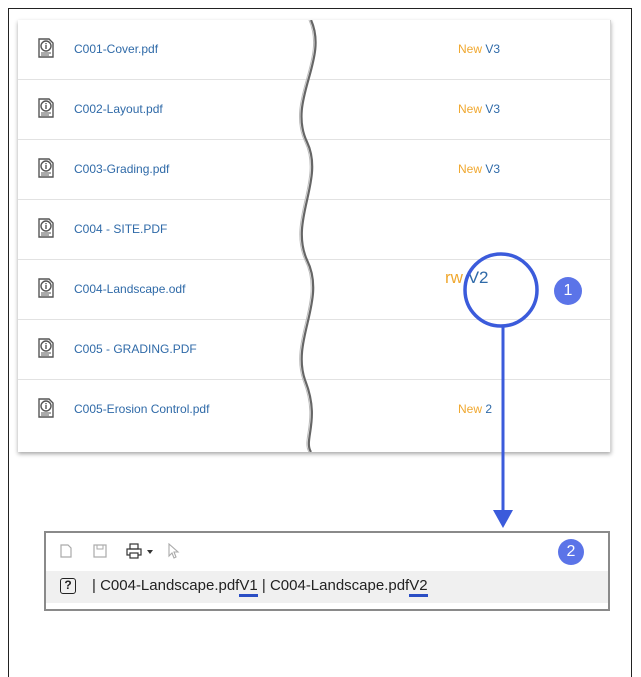  Describe the element at coordinates (170, 585) in the screenshot. I see `file-a-name: C004-Landscape.pdf` at that location.